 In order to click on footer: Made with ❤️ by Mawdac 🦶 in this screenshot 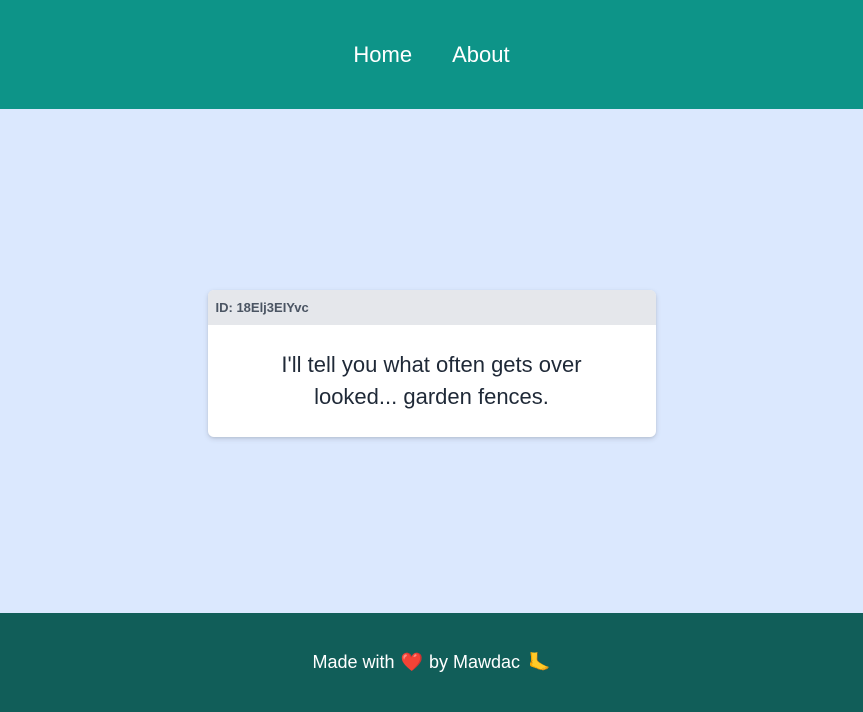, I will do `click(431, 662)`.